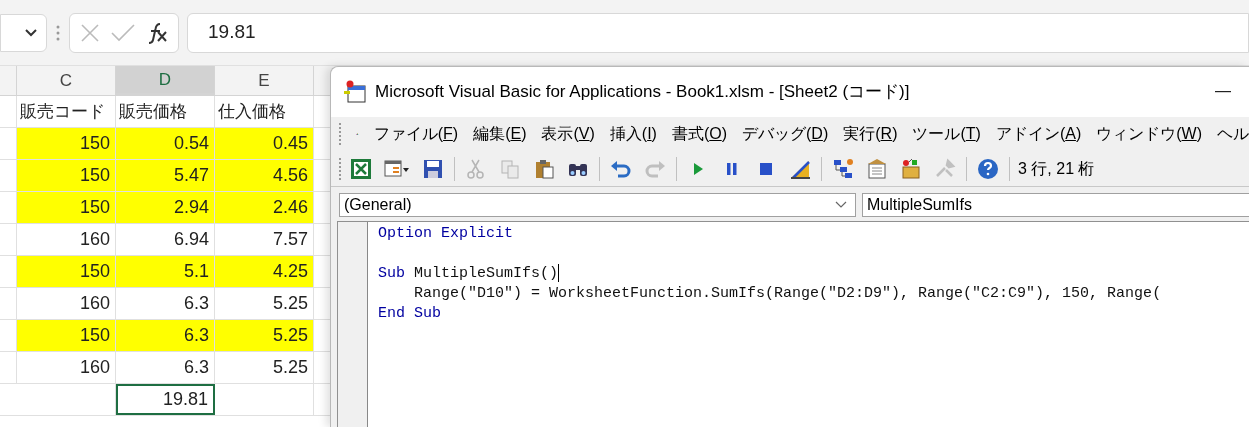  Describe the element at coordinates (355, 92) in the screenshot. I see `vba-app-icon` at that location.